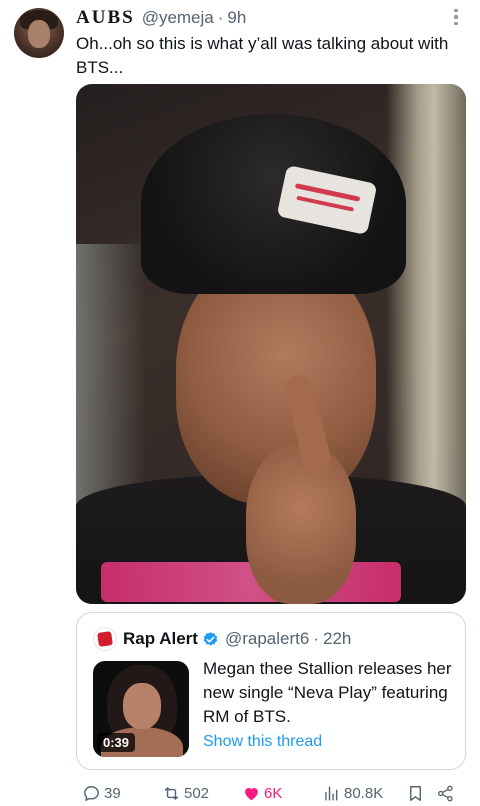 The height and width of the screenshot is (806, 480). I want to click on share-icon, so click(445, 793).